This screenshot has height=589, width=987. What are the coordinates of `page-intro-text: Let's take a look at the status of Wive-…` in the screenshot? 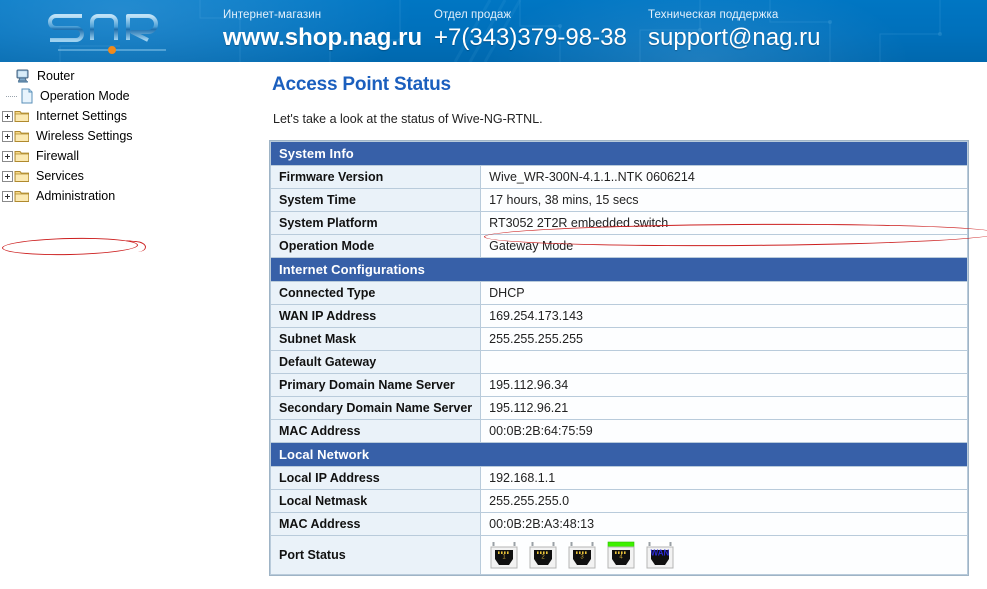 It's located at (408, 119).